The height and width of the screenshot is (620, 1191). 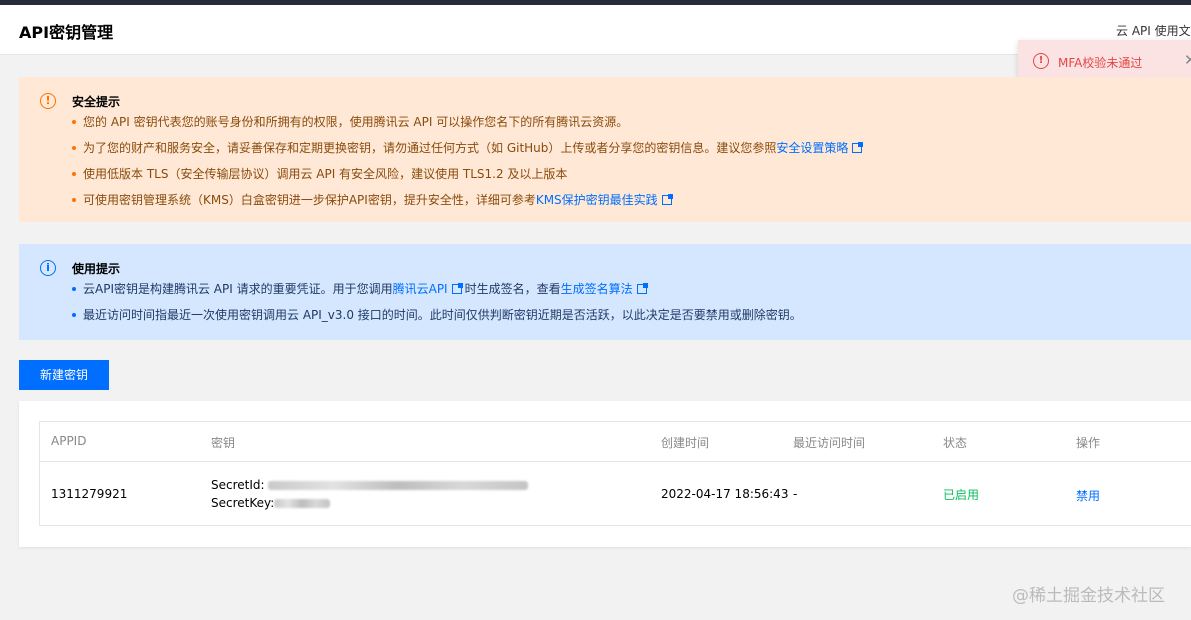 I want to click on cloud-api-link: 腾讯云API, so click(x=420, y=289).